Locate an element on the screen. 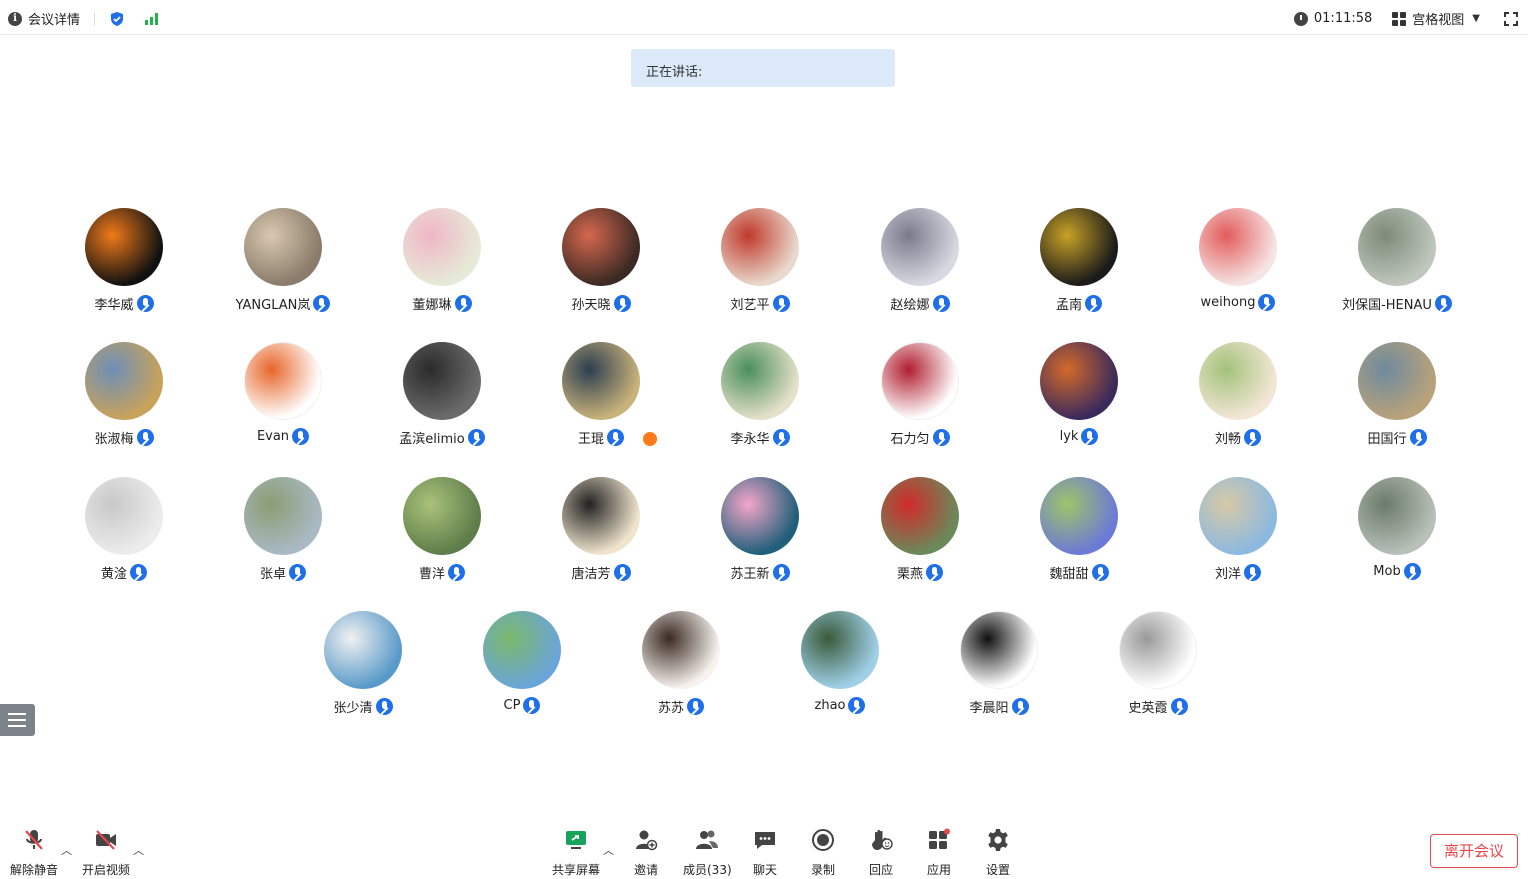 Image resolution: width=1528 pixels, height=879 pixels. shield-icon is located at coordinates (117, 19).